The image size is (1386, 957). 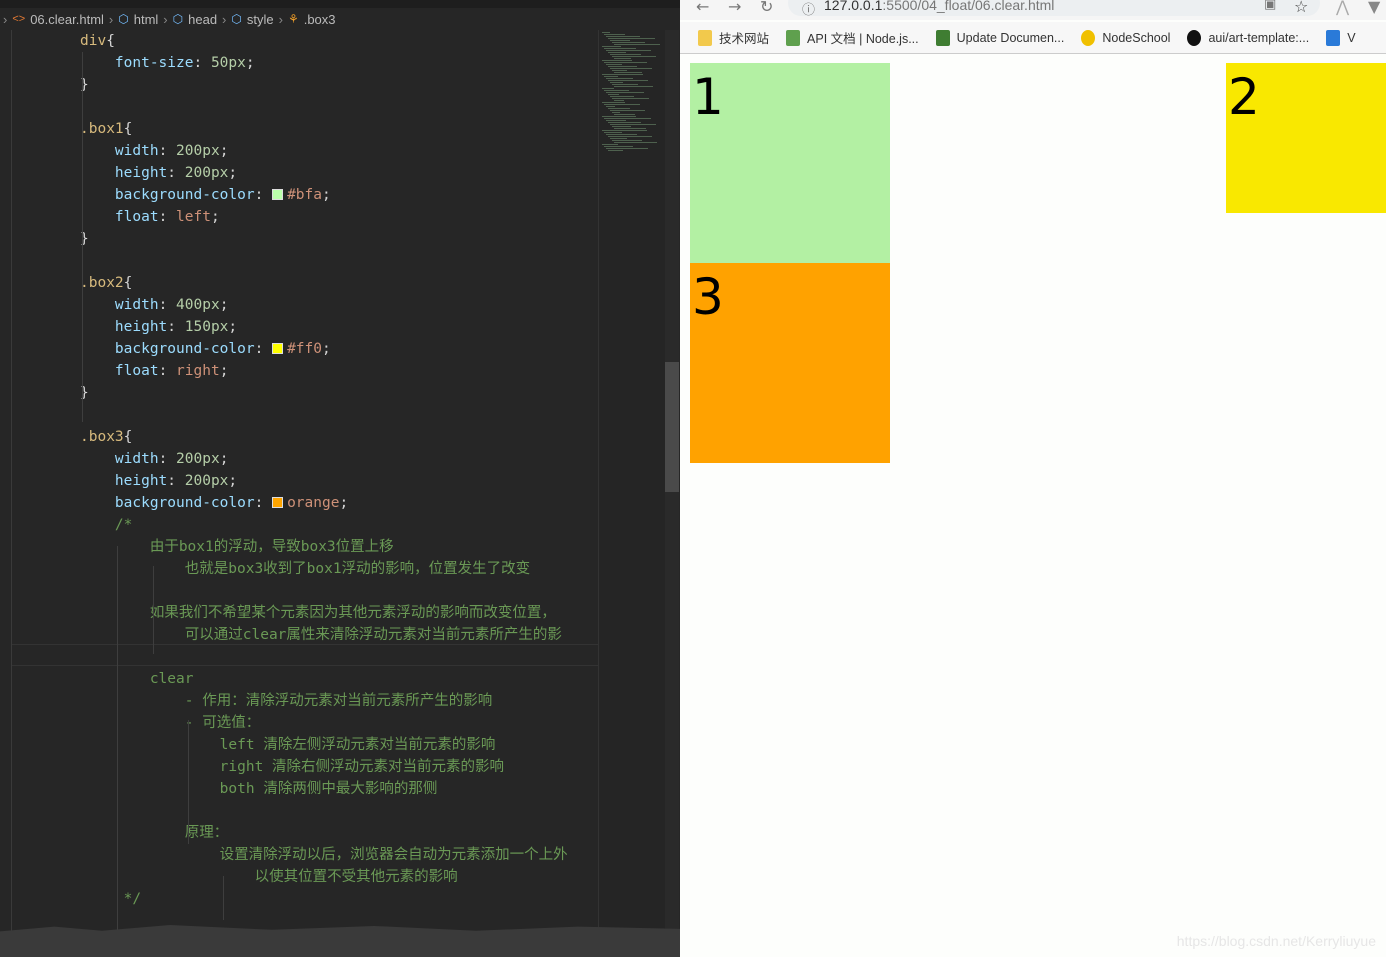 I want to click on code-line: float: left;, so click(x=167, y=217).